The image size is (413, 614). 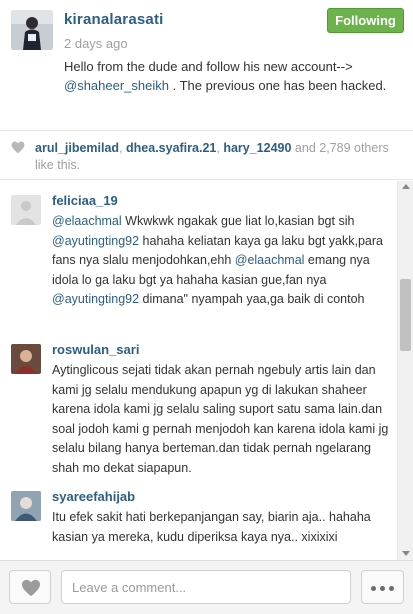 I want to click on commenter-username: feliciaa_19, so click(x=85, y=200).